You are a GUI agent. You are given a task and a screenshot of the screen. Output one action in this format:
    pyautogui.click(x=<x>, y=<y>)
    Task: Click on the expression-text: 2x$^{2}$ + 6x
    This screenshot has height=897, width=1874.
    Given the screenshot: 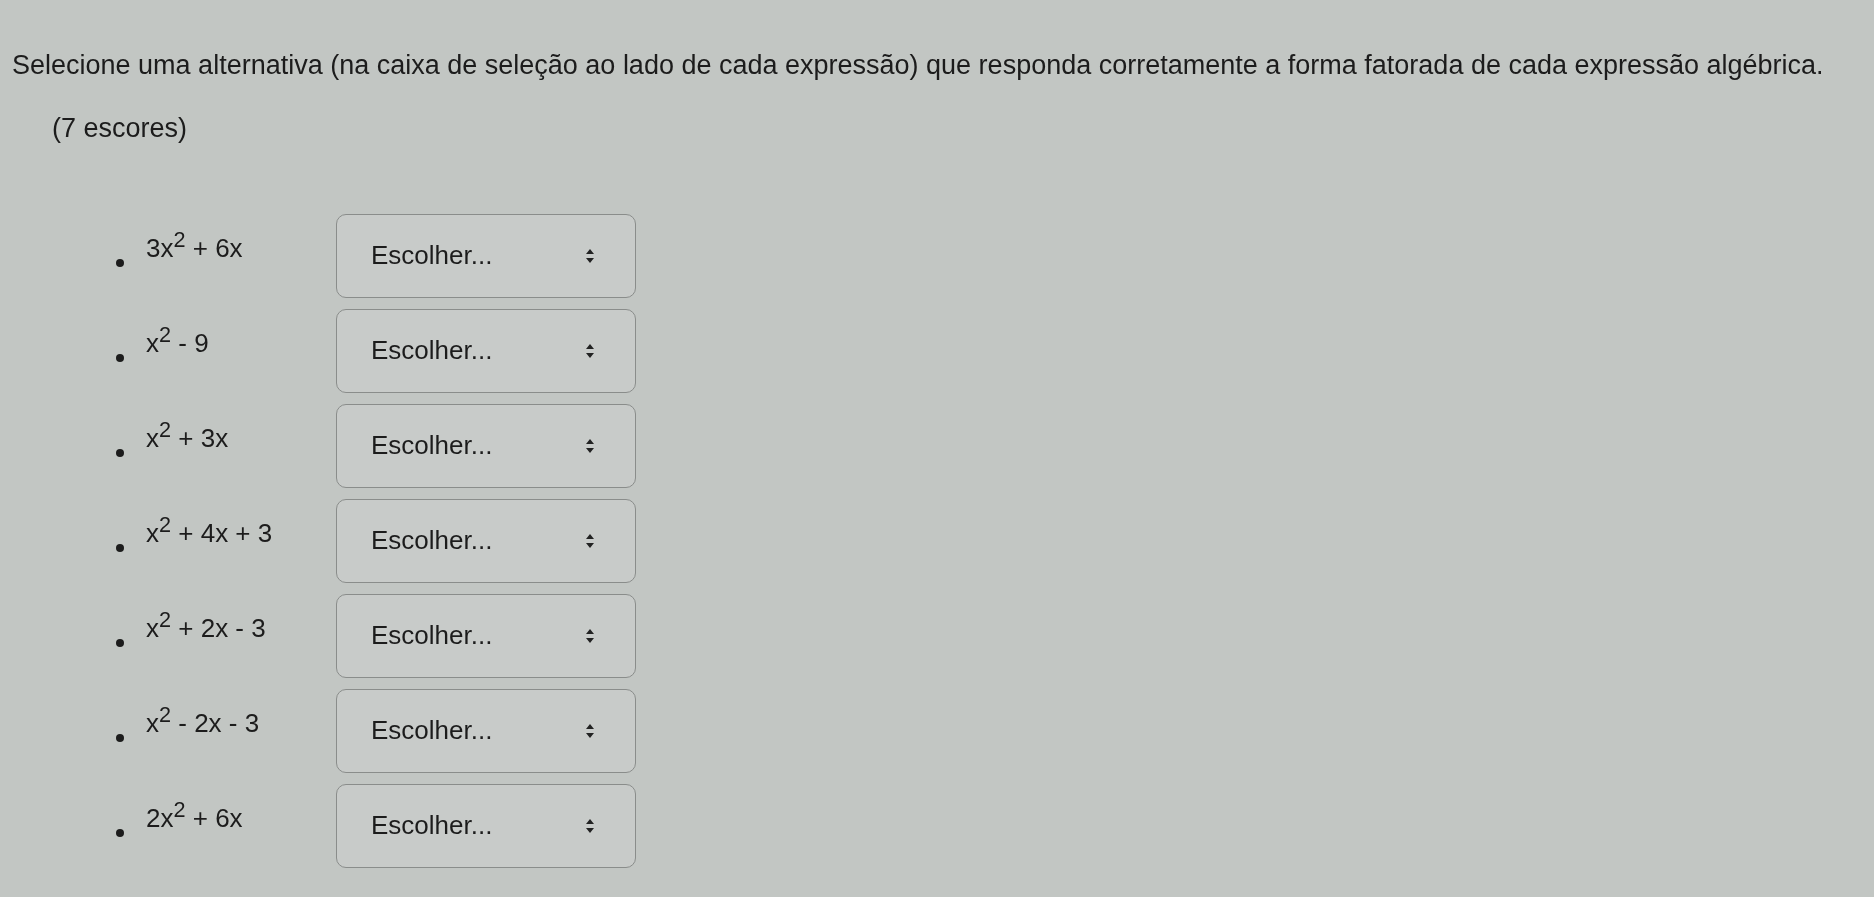 What is the action you would take?
    pyautogui.click(x=195, y=815)
    